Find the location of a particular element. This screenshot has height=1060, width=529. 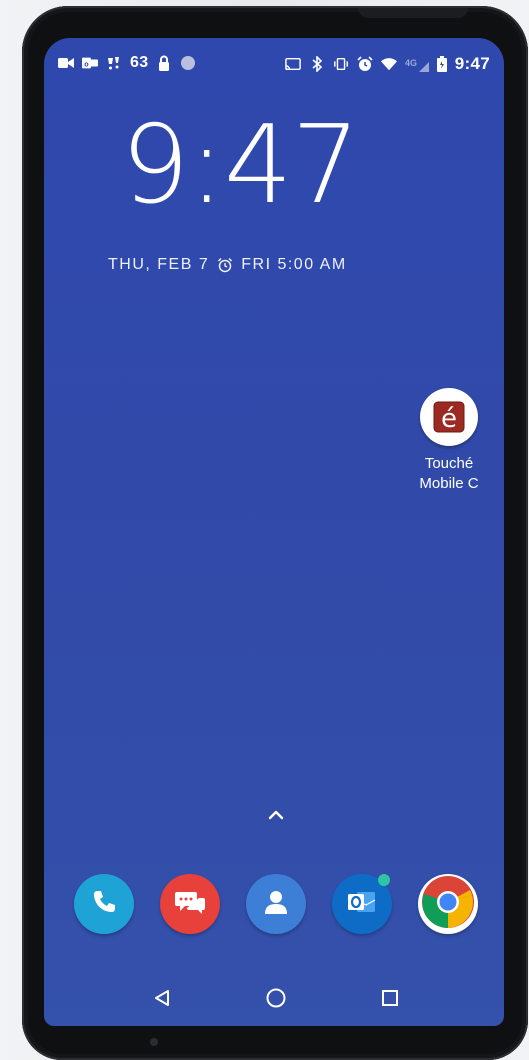

status-bar-left: o 63 is located at coordinates (127, 63).